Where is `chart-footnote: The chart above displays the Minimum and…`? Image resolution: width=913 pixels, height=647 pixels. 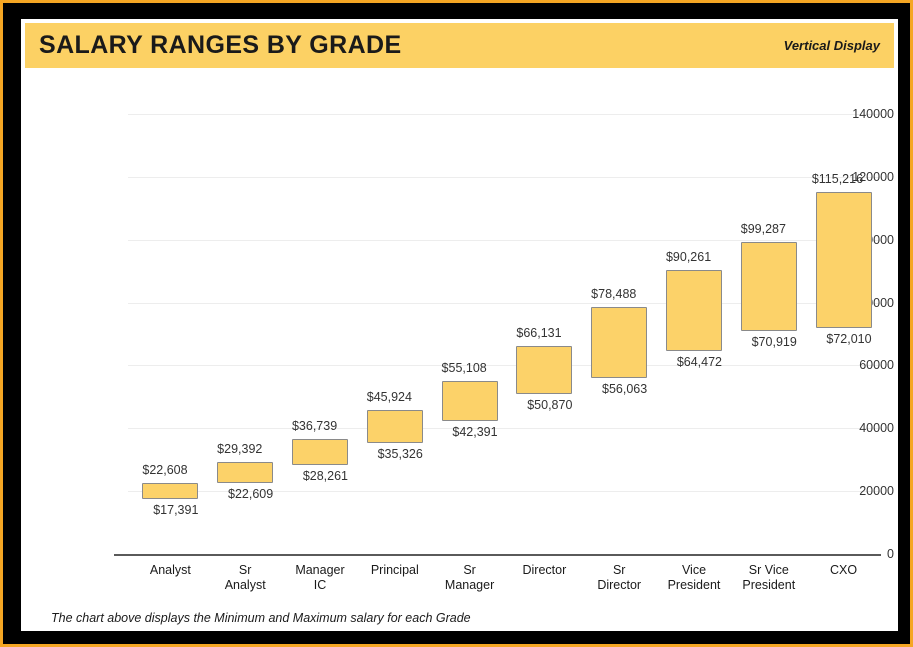
chart-footnote: The chart above displays the Minimum and… is located at coordinates (261, 618).